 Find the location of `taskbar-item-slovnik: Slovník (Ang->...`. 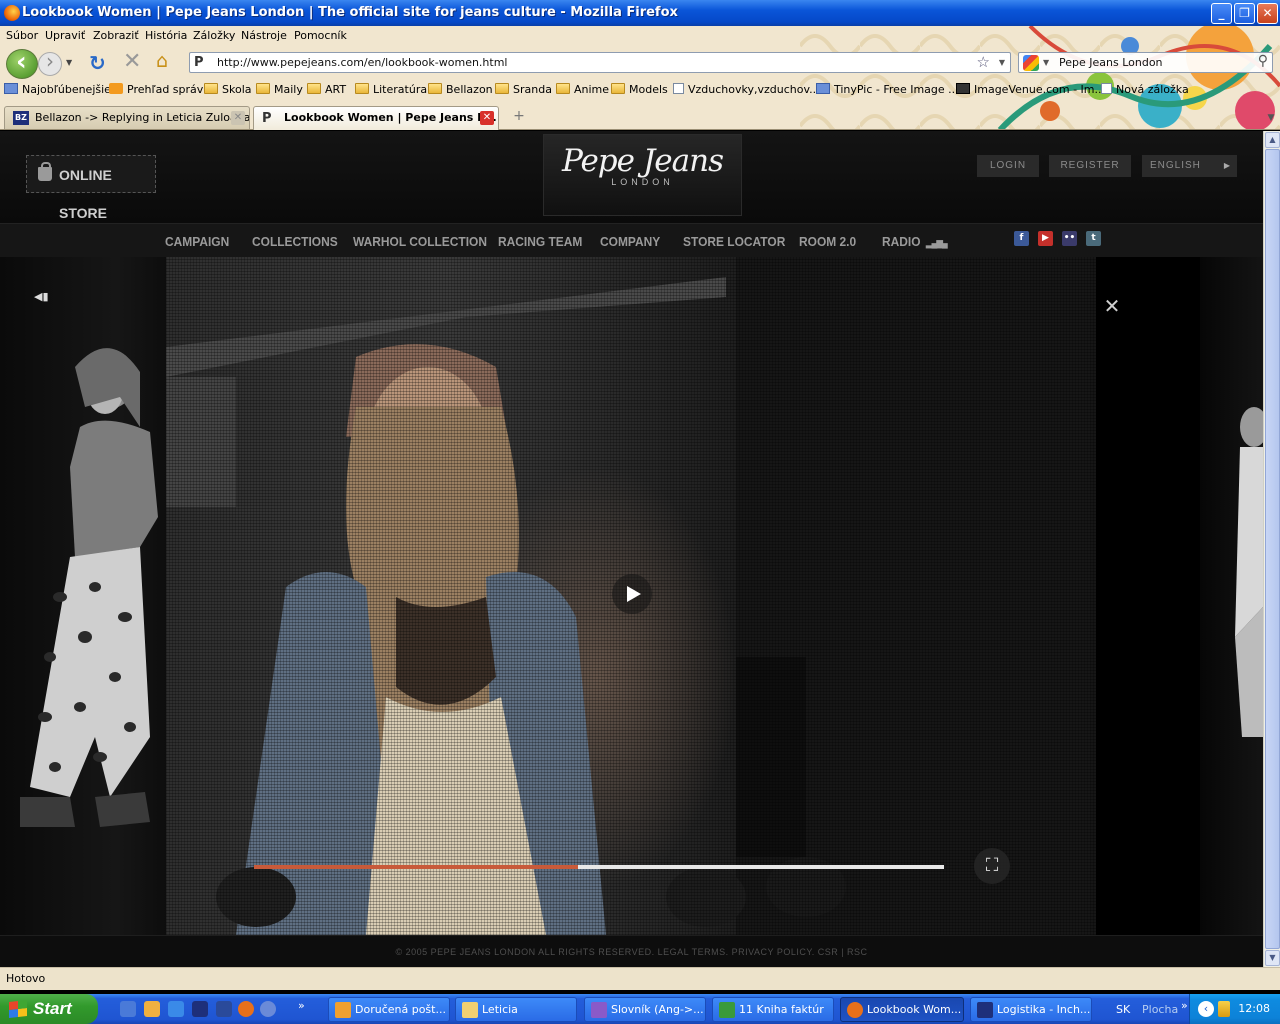

taskbar-item-slovnik: Slovník (Ang->... is located at coordinates (645, 1009).